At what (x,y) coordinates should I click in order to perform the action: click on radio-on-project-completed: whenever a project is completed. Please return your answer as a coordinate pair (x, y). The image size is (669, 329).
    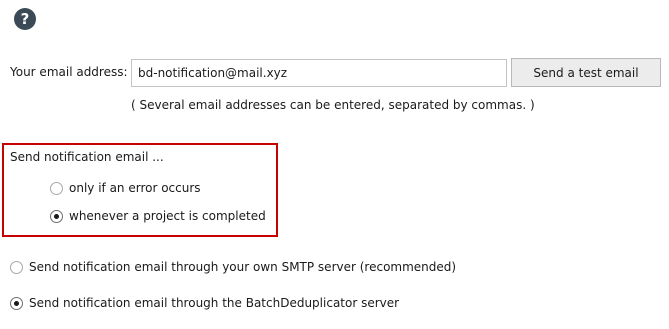
    Looking at the image, I should click on (158, 216).